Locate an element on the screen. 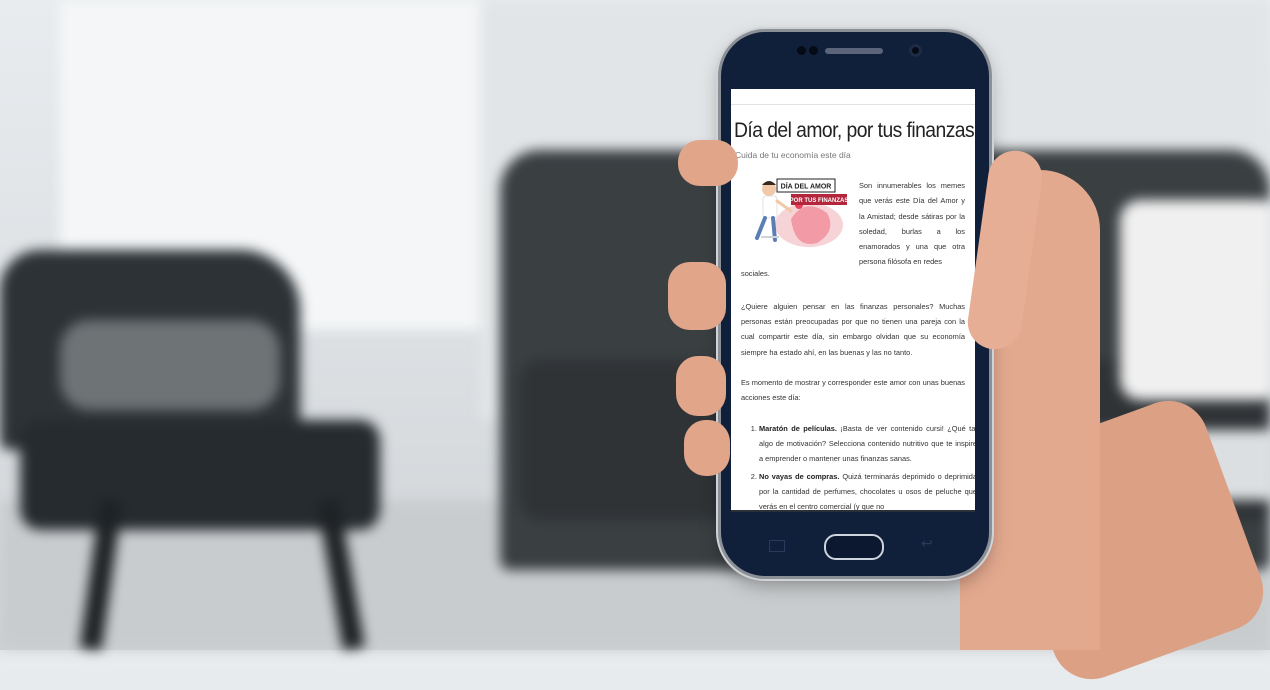 Image resolution: width=1270 pixels, height=690 pixels. index-finger is located at coordinates (708, 163).